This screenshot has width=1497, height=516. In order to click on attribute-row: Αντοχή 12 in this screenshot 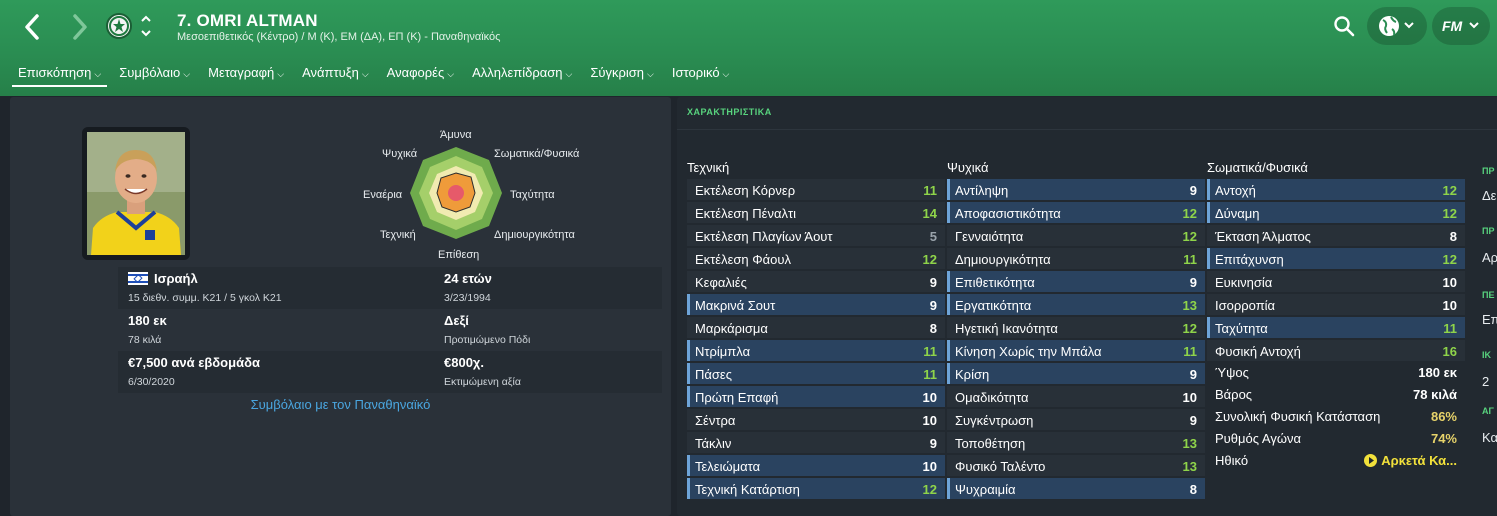, I will do `click(1336, 190)`.